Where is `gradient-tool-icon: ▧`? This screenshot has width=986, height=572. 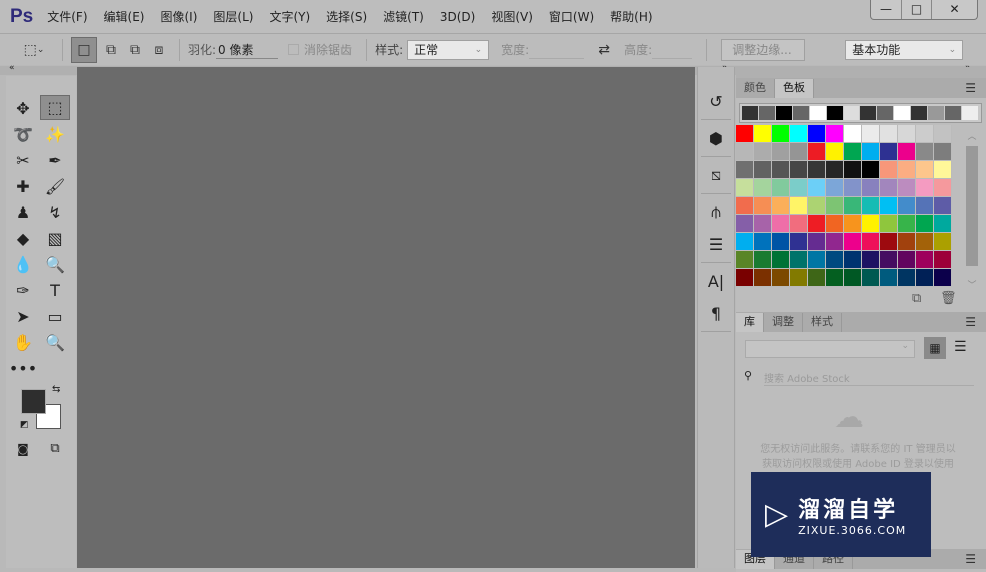 gradient-tool-icon: ▧ is located at coordinates (55, 238).